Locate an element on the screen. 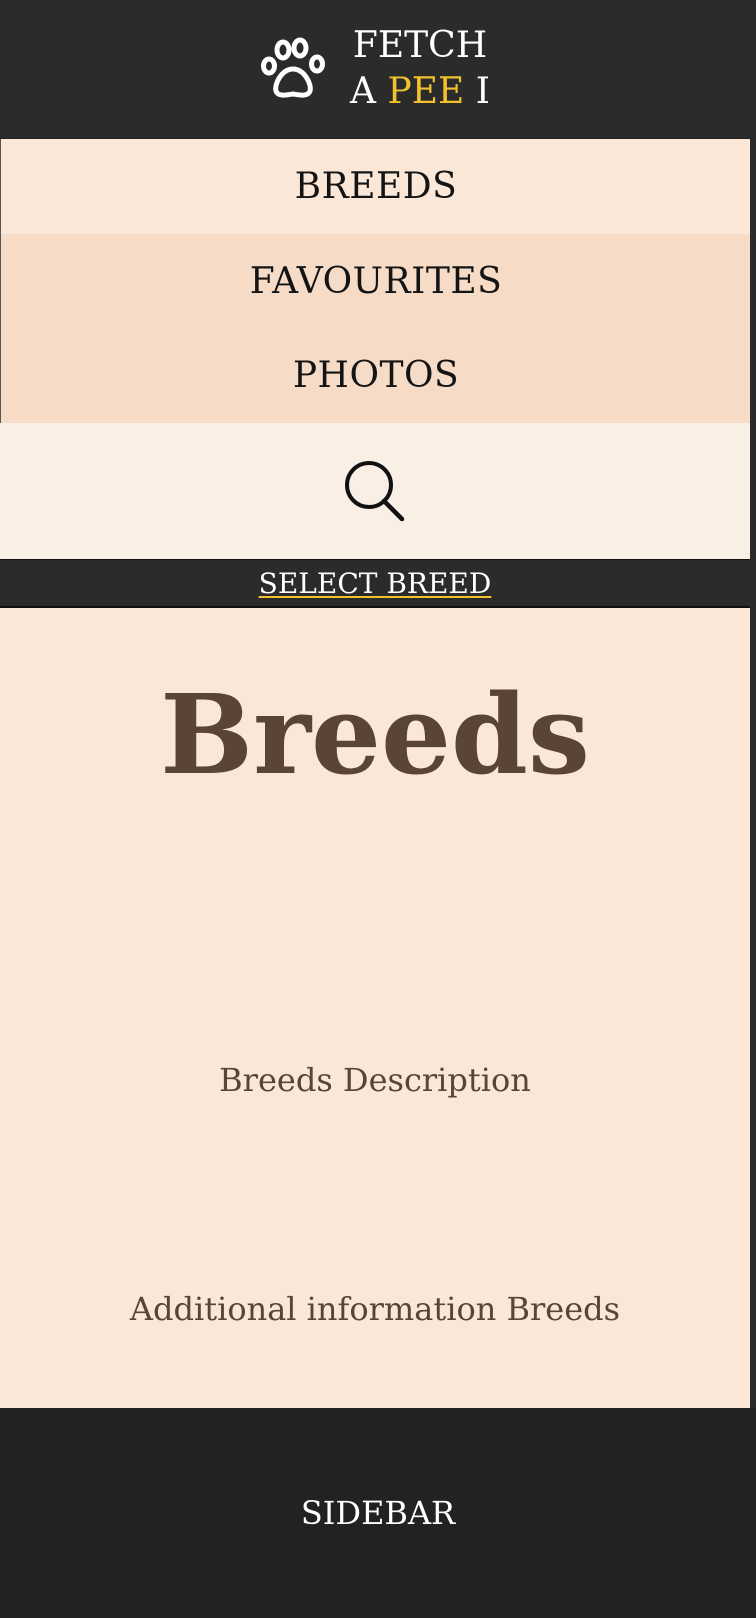  select-breed-link: SELECT BREED is located at coordinates (375, 583).